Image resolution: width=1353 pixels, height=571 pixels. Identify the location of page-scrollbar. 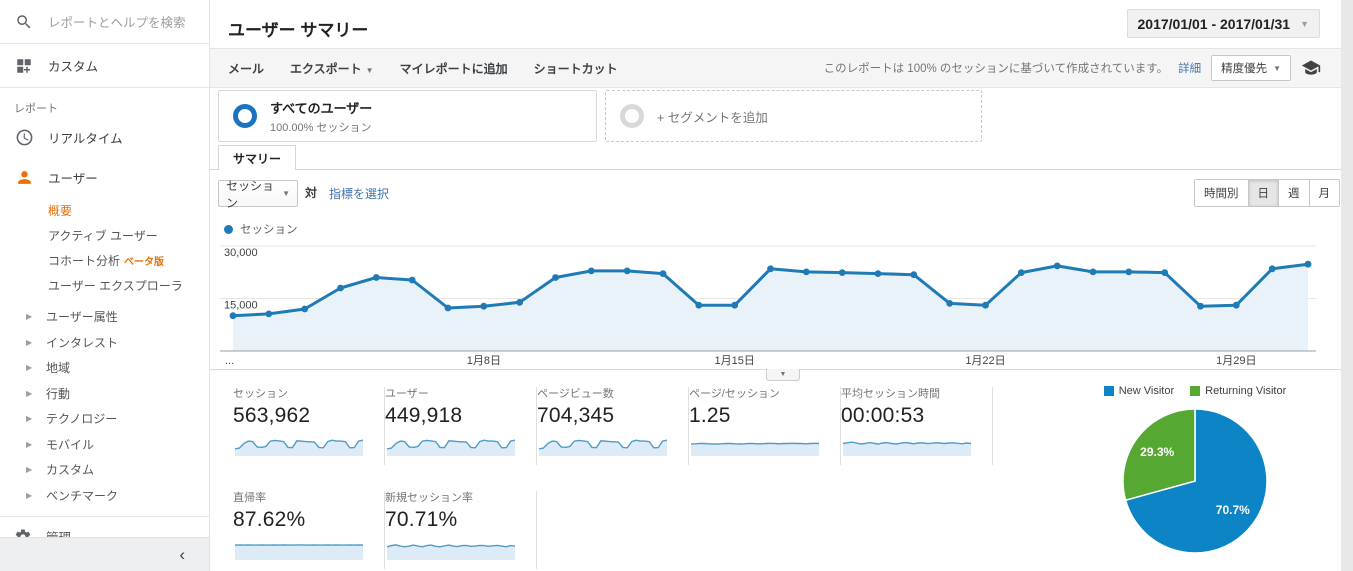
(1347, 285).